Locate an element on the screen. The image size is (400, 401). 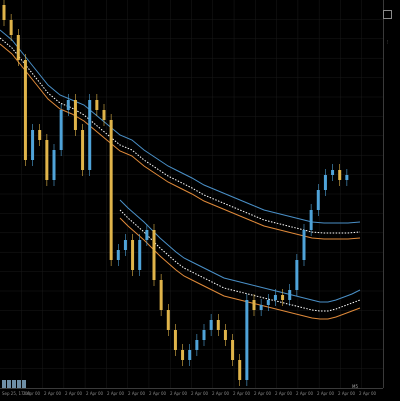
tool-2-button is located at coordinates (9, 384).